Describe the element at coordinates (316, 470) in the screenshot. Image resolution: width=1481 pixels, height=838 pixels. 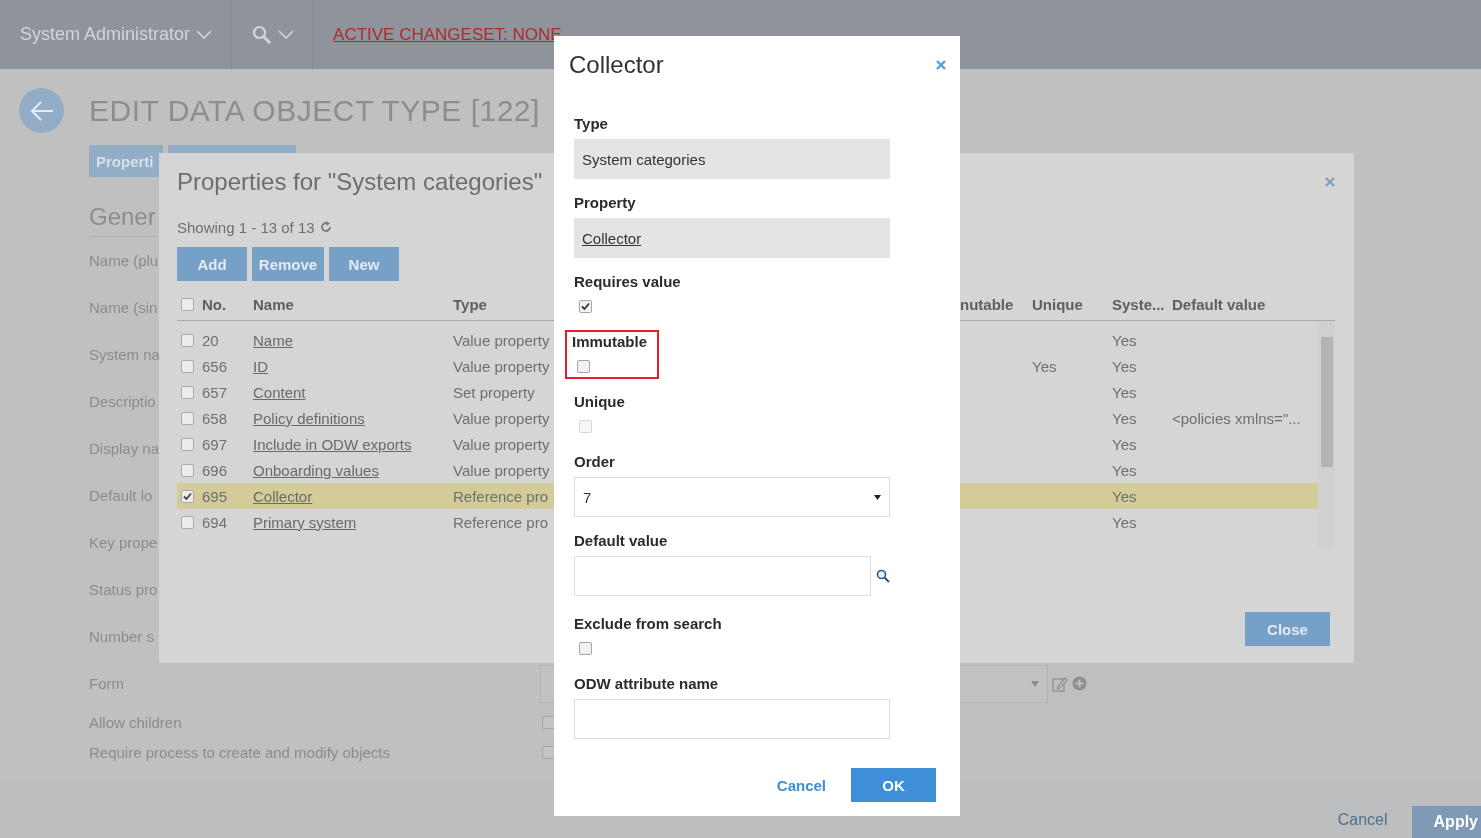
I see `property-link: Onboarding values` at that location.